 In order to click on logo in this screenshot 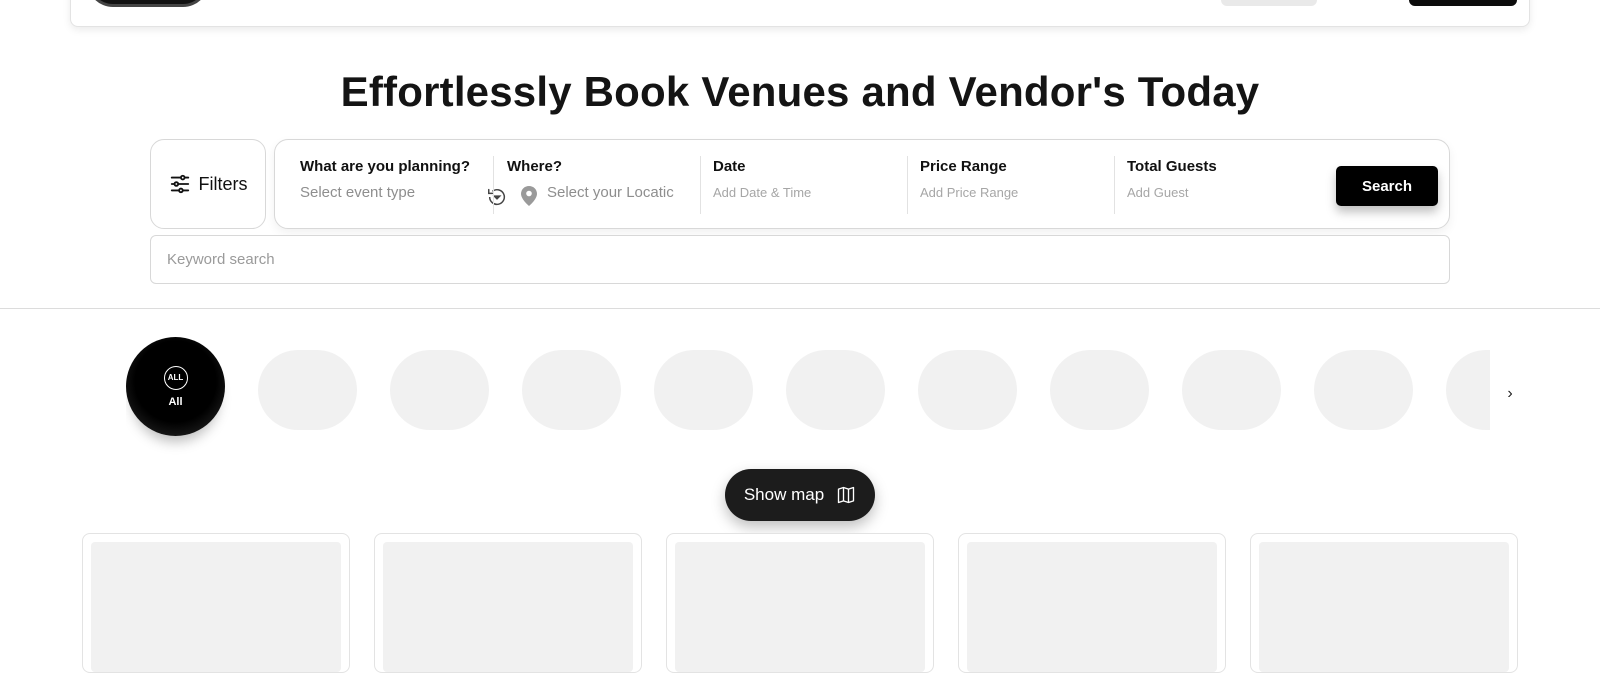, I will do `click(148, 3)`.